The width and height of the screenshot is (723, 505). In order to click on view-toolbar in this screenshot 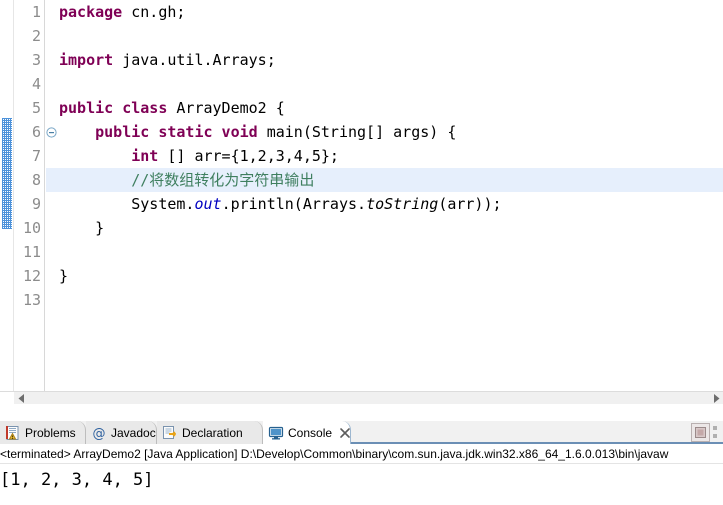, I will do `click(705, 432)`.